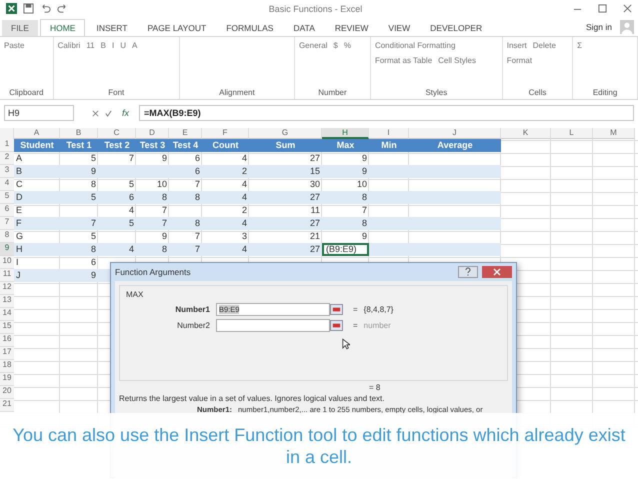 The height and width of the screenshot is (479, 638). What do you see at coordinates (113, 45) in the screenshot?
I see `ribbon-command: I` at bounding box center [113, 45].